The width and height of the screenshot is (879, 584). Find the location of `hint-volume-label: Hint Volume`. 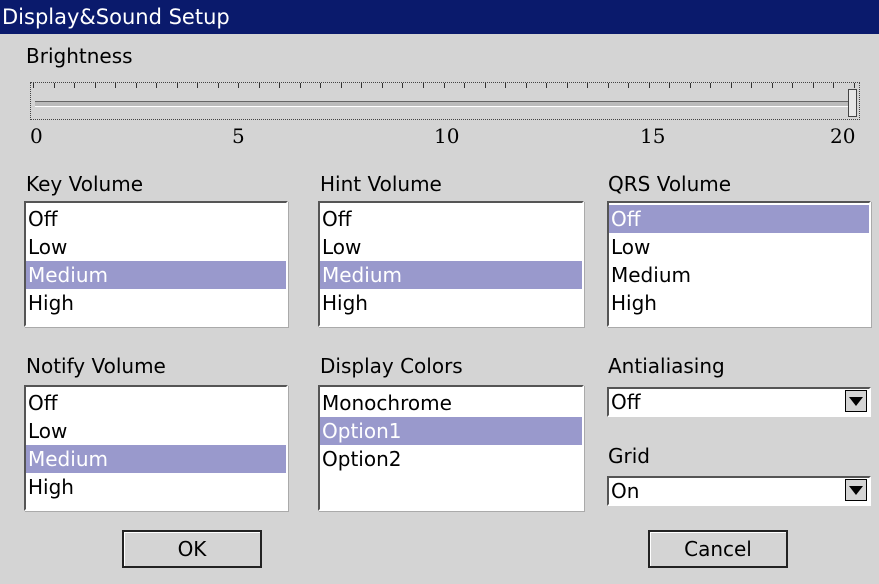

hint-volume-label: Hint Volume is located at coordinates (381, 184).